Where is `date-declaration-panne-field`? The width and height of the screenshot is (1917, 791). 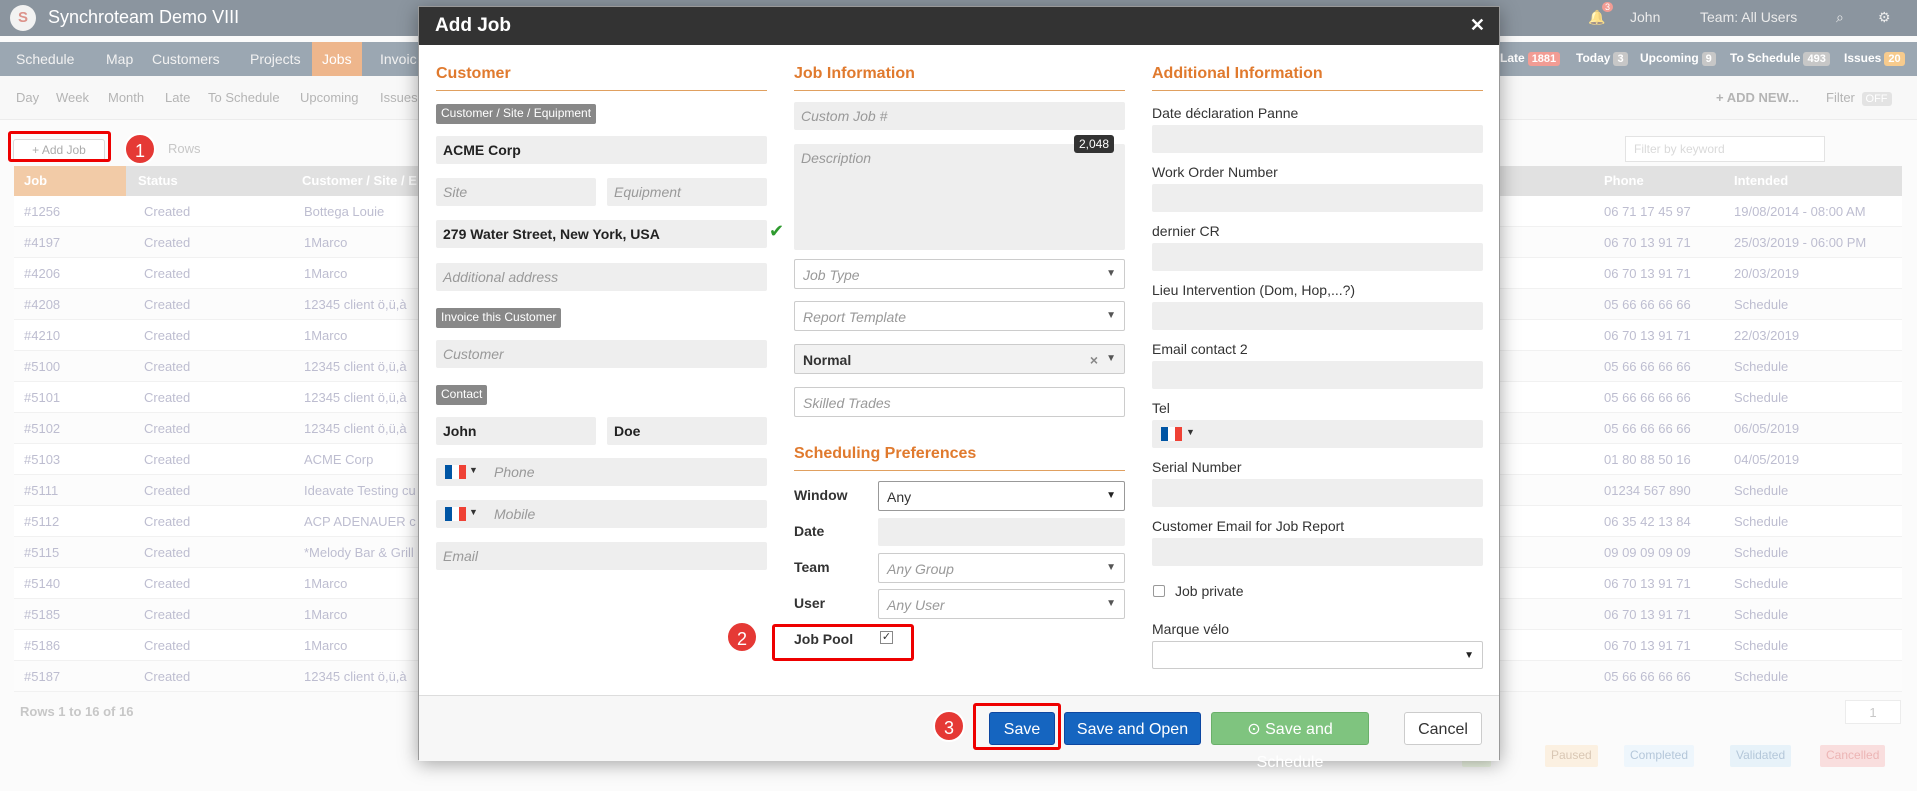
date-declaration-panne-field is located at coordinates (1317, 139).